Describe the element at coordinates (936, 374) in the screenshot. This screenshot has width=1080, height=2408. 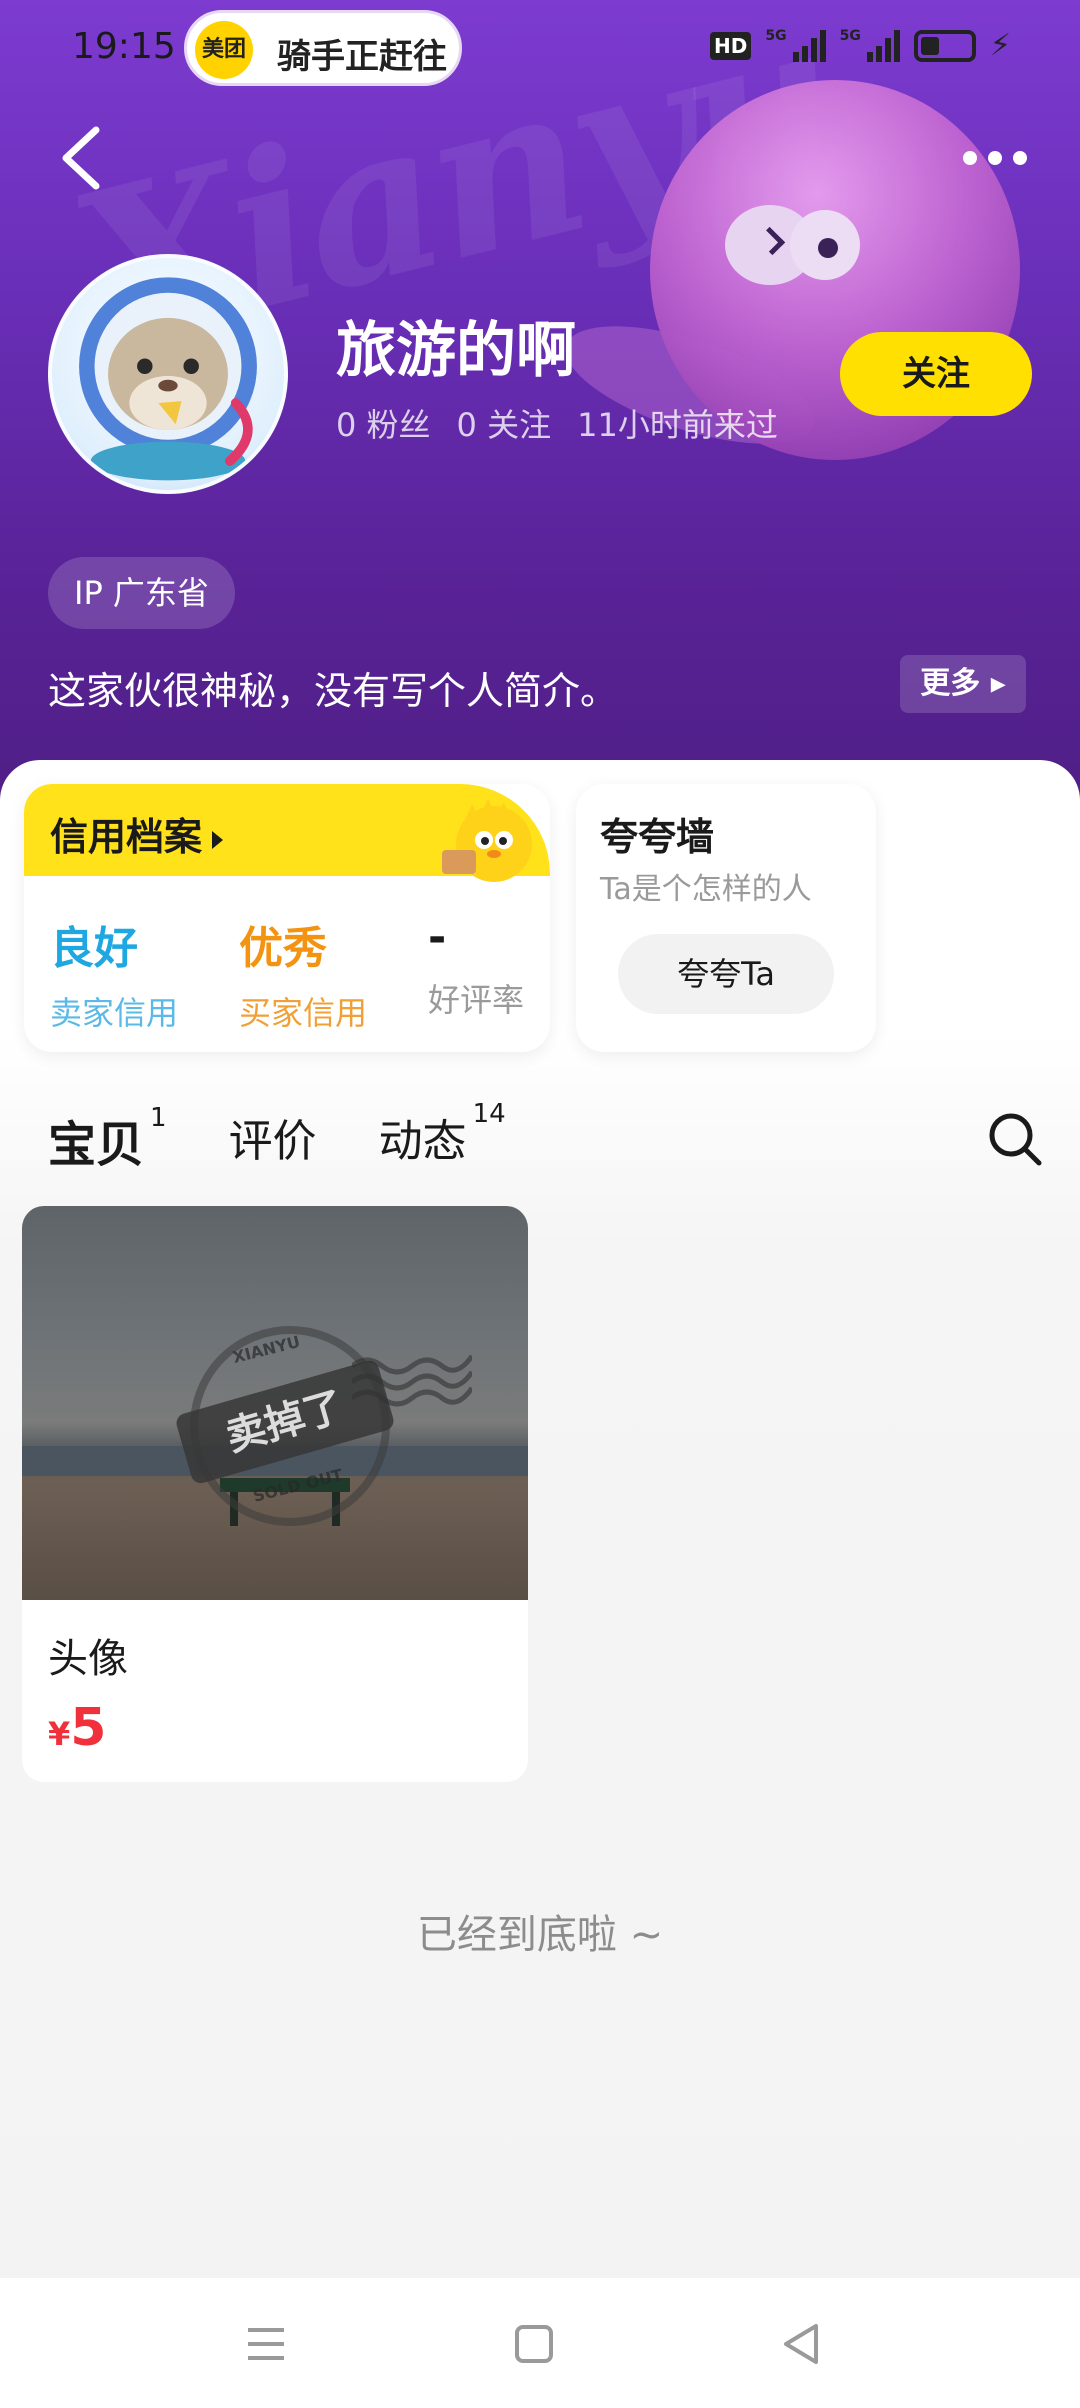
I see `follow-button: 关注` at that location.